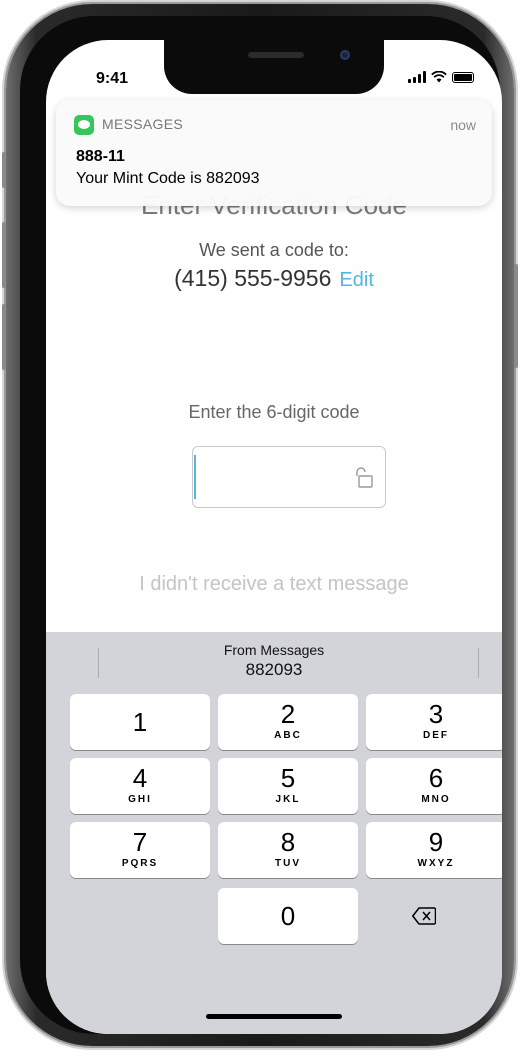 Image resolution: width=524 pixels, height=1052 pixels. What do you see at coordinates (364, 477) in the screenshot?
I see `unlock-icon` at bounding box center [364, 477].